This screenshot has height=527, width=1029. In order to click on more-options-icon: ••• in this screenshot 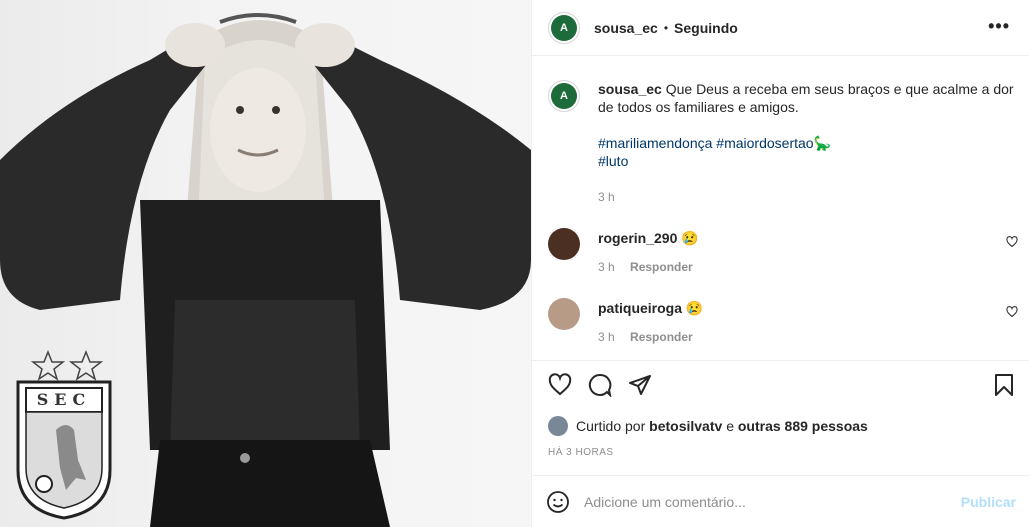, I will do `click(999, 26)`.